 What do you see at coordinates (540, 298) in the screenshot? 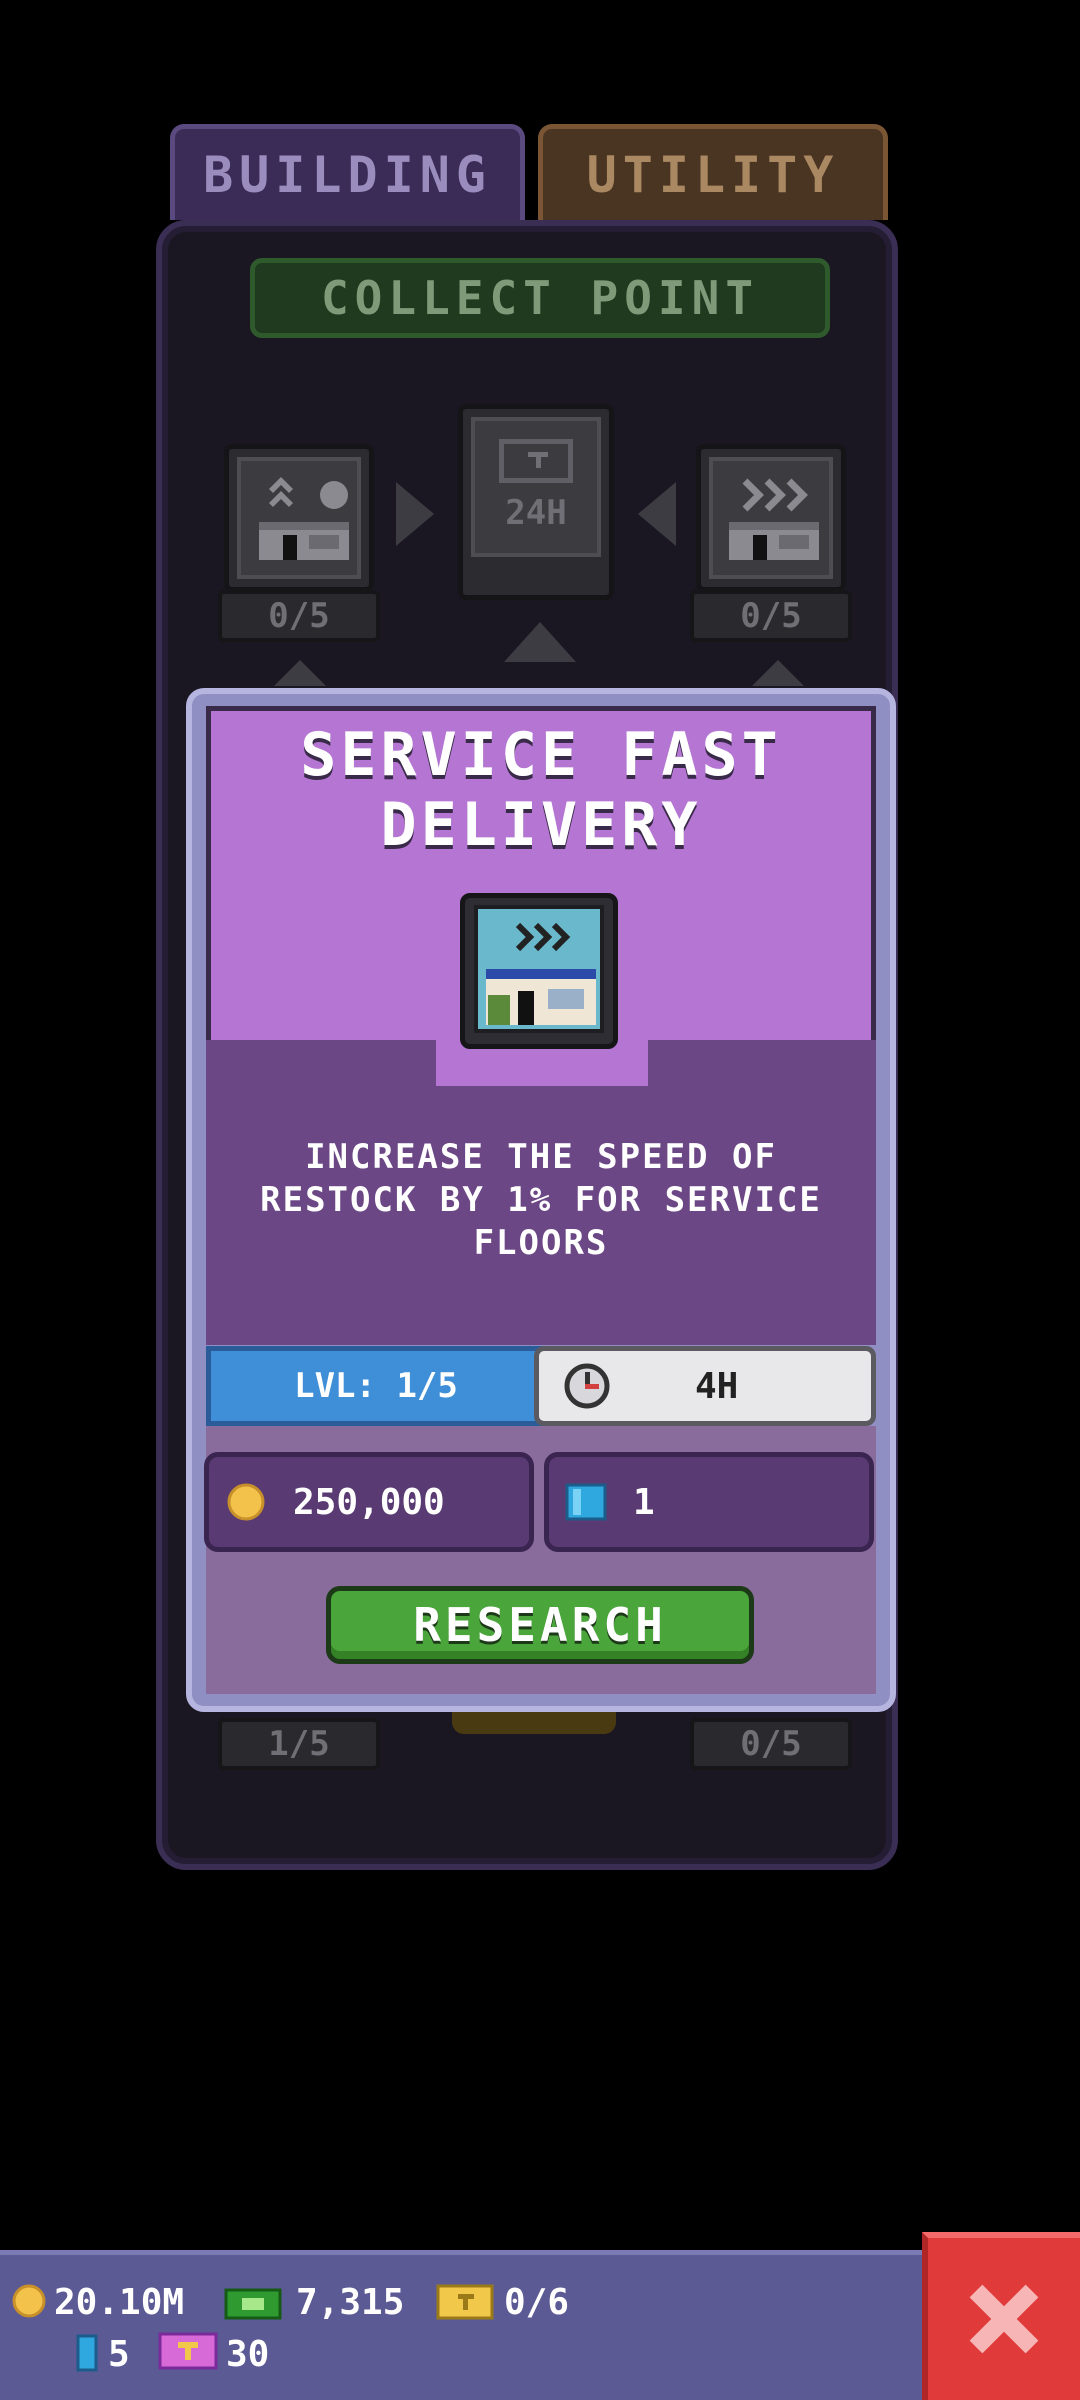
I see `section-title: COLLECT POINT` at bounding box center [540, 298].